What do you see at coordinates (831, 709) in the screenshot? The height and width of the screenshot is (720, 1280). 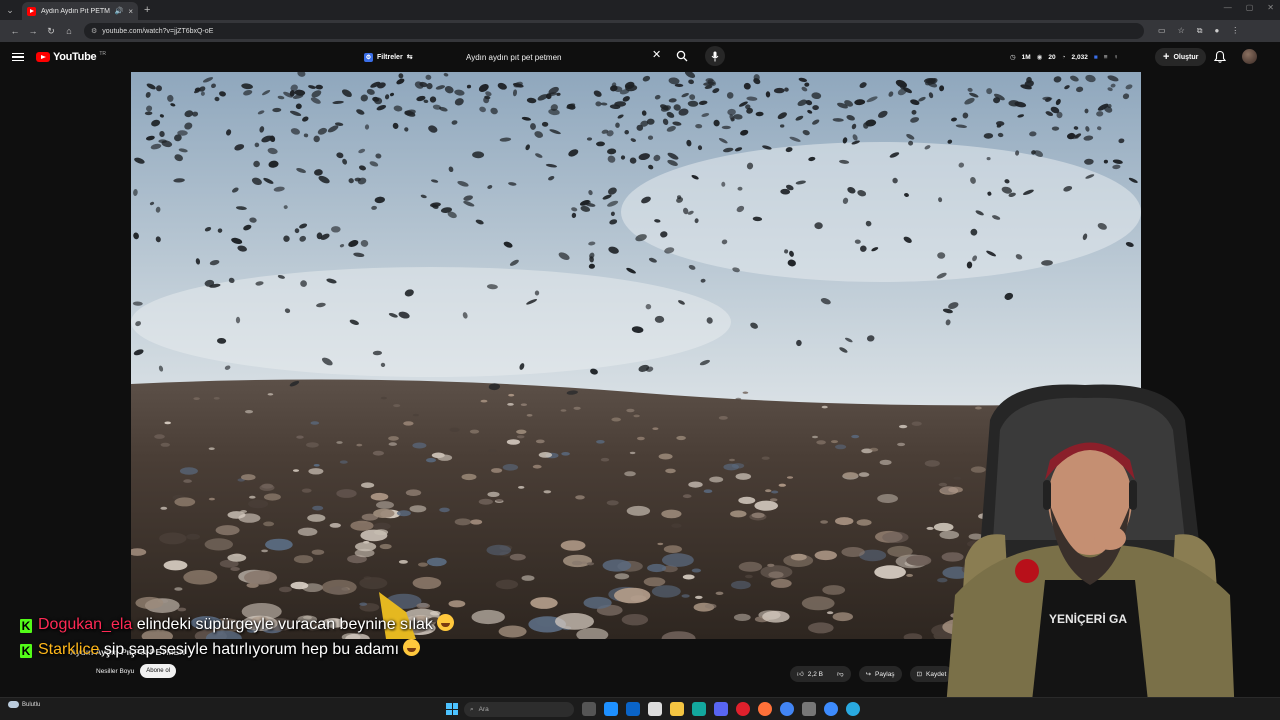 I see `app-icon` at bounding box center [831, 709].